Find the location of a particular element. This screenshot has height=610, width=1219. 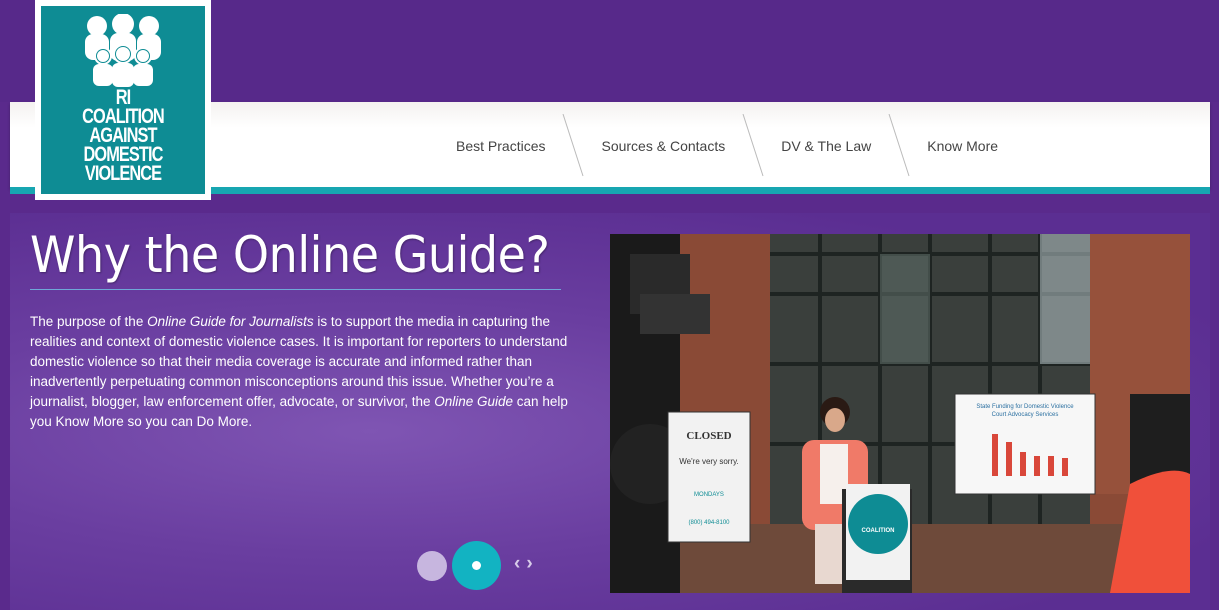

sign-sorry-text: We're very sorry. is located at coordinates (708, 461).